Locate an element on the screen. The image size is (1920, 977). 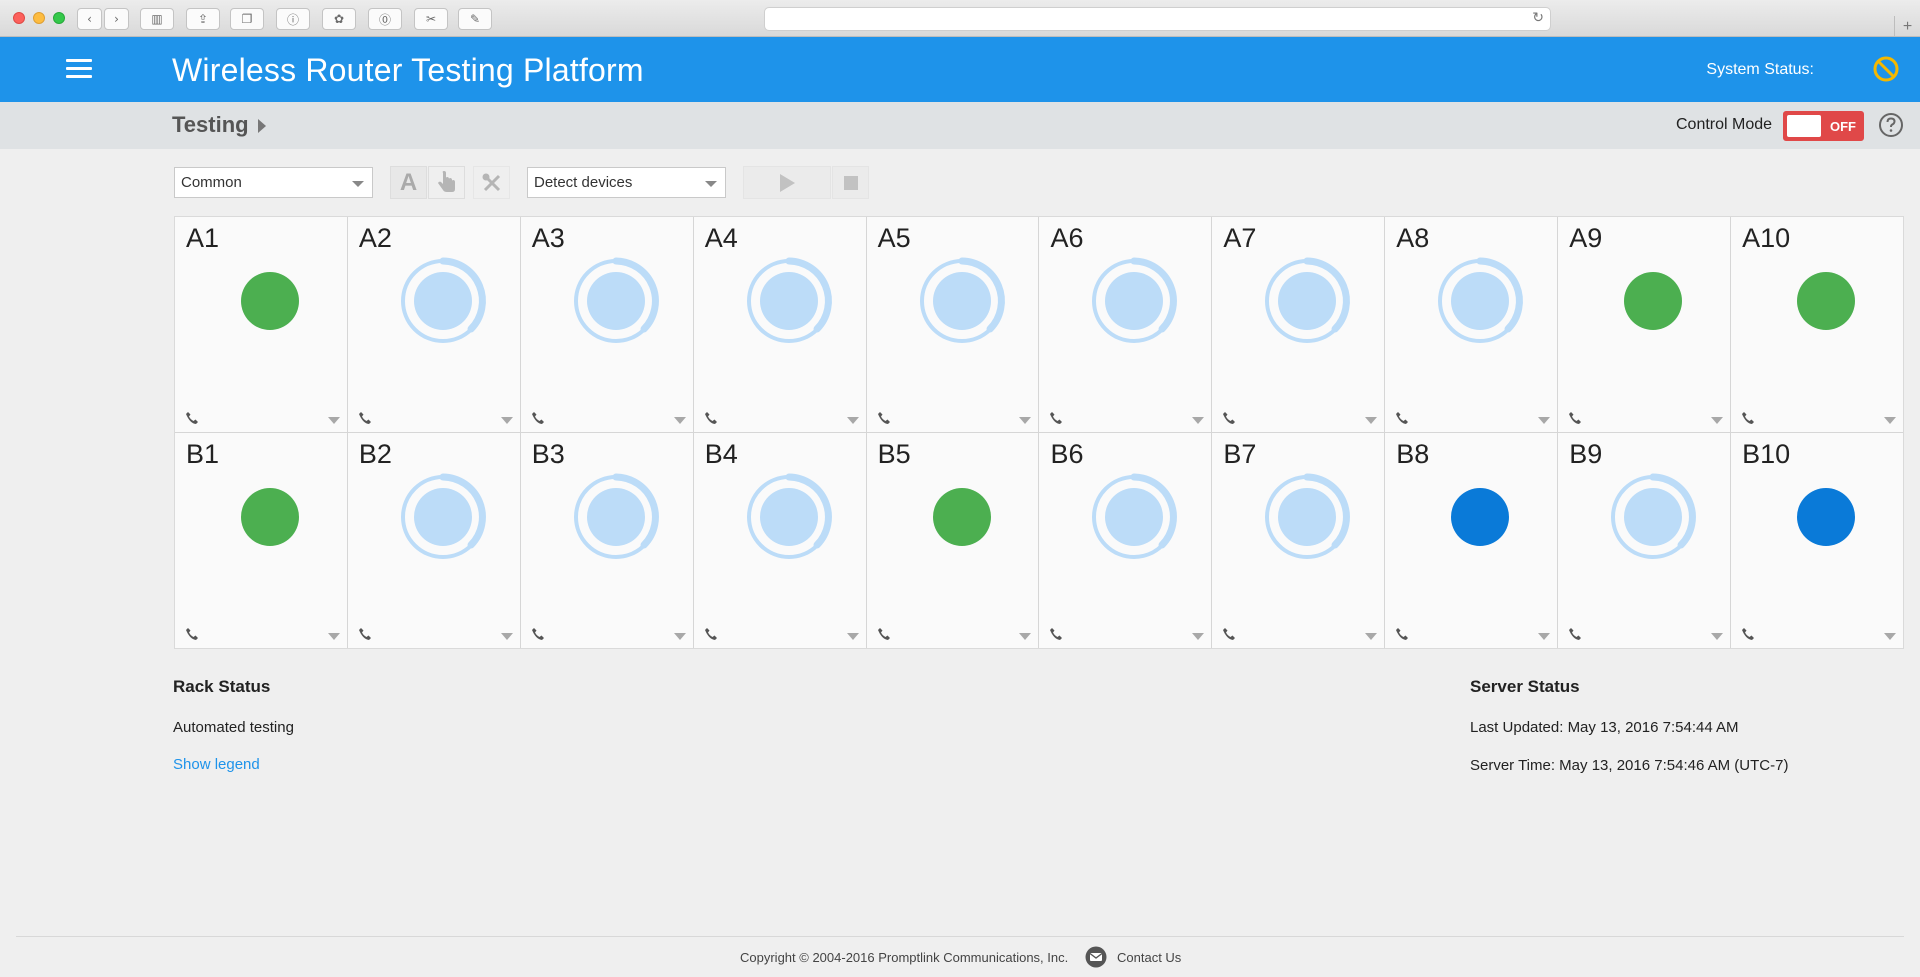
slot-a4: A4 is located at coordinates (779, 324).